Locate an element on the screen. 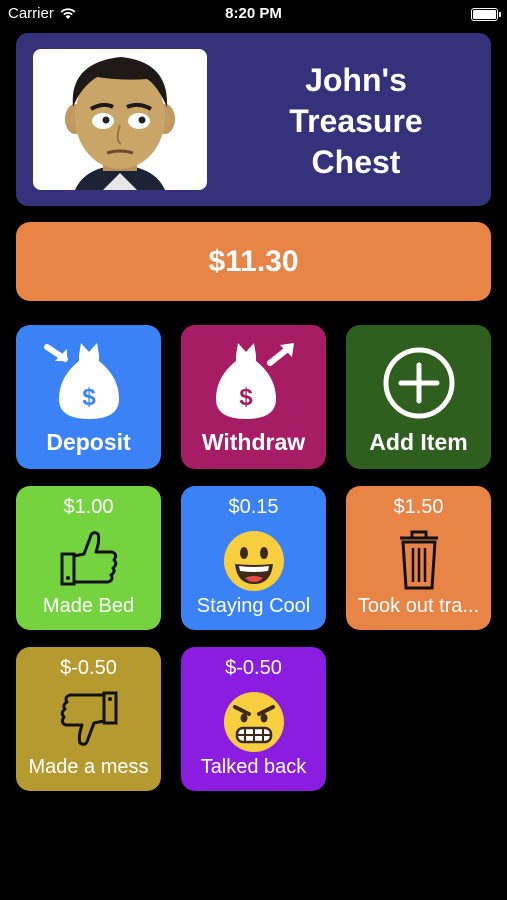  trash-can-icon is located at coordinates (418, 560).